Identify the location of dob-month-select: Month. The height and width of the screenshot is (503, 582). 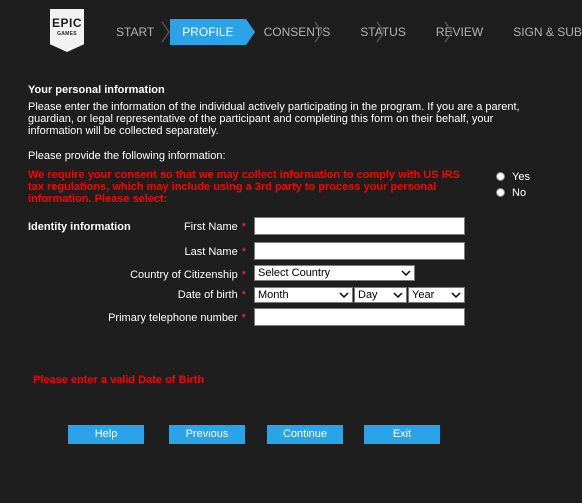
(303, 295).